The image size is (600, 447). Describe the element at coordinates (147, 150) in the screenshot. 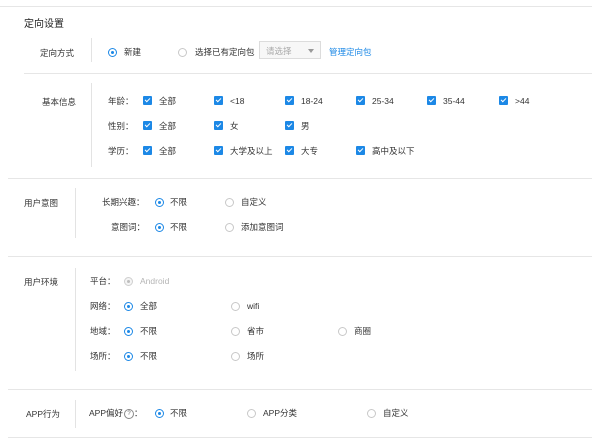

I see `edu-checkbox-all` at that location.